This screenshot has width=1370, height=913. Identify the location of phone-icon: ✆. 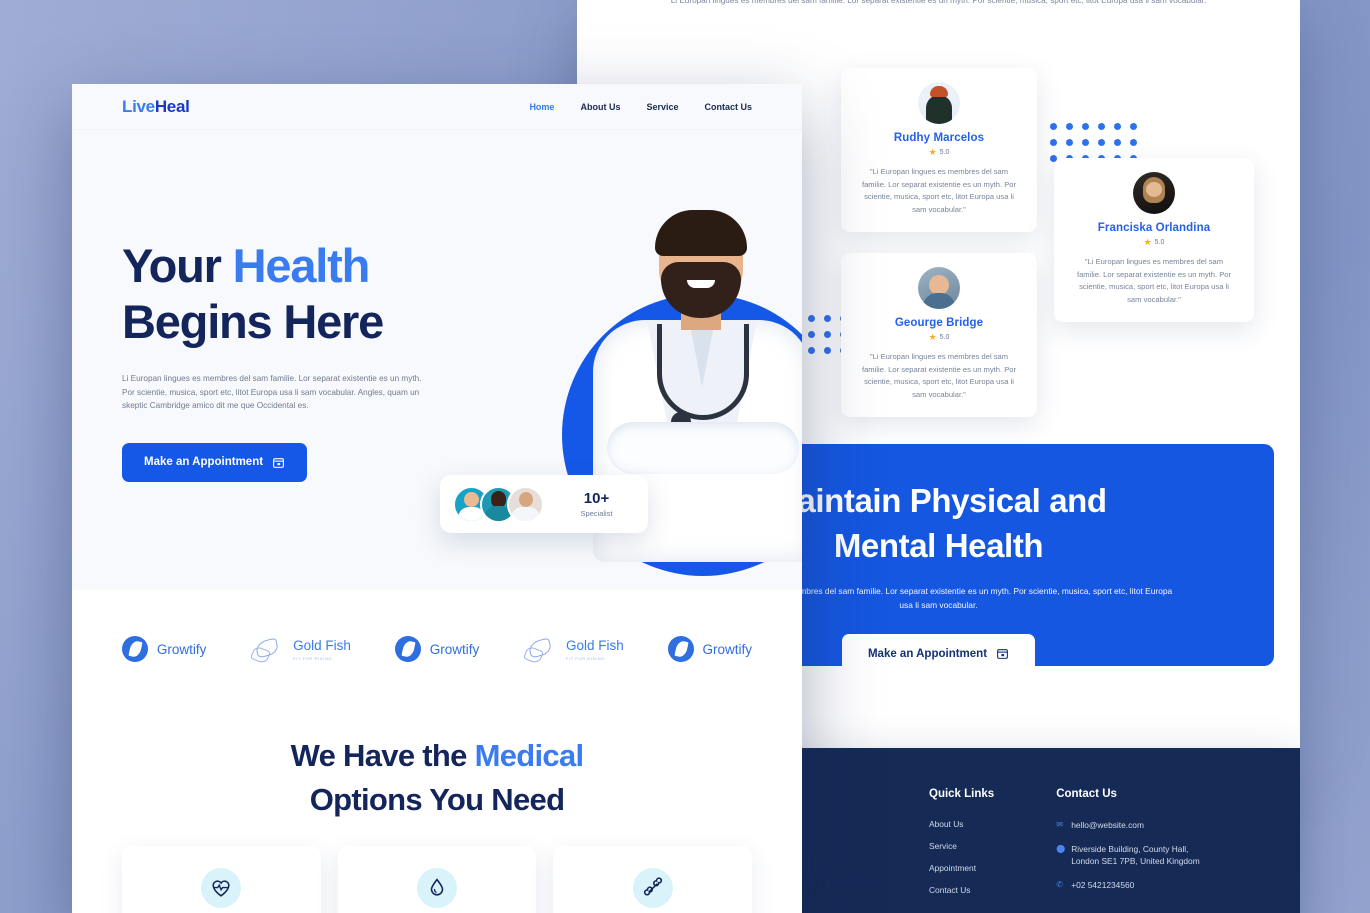
(1059, 884).